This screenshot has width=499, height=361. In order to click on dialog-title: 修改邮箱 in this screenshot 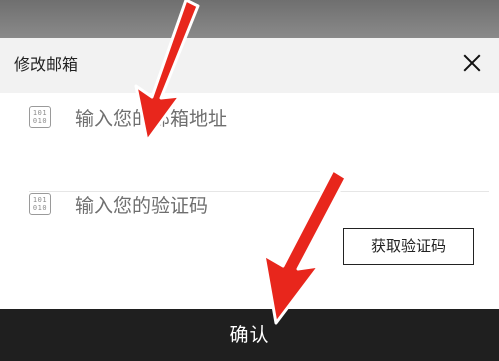, I will do `click(46, 64)`.